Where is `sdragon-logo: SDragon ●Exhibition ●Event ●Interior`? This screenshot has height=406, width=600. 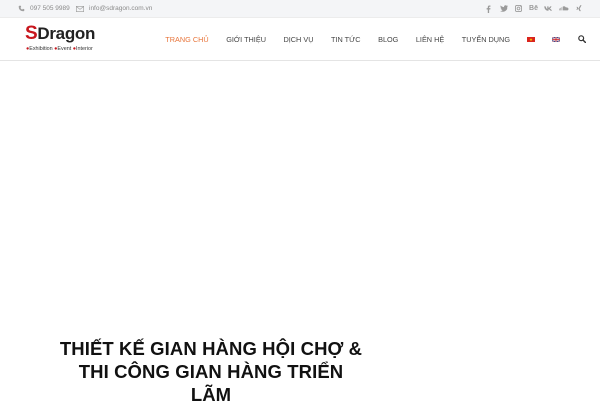 sdragon-logo: SDragon ●Exhibition ●Event ●Interior is located at coordinates (65, 40).